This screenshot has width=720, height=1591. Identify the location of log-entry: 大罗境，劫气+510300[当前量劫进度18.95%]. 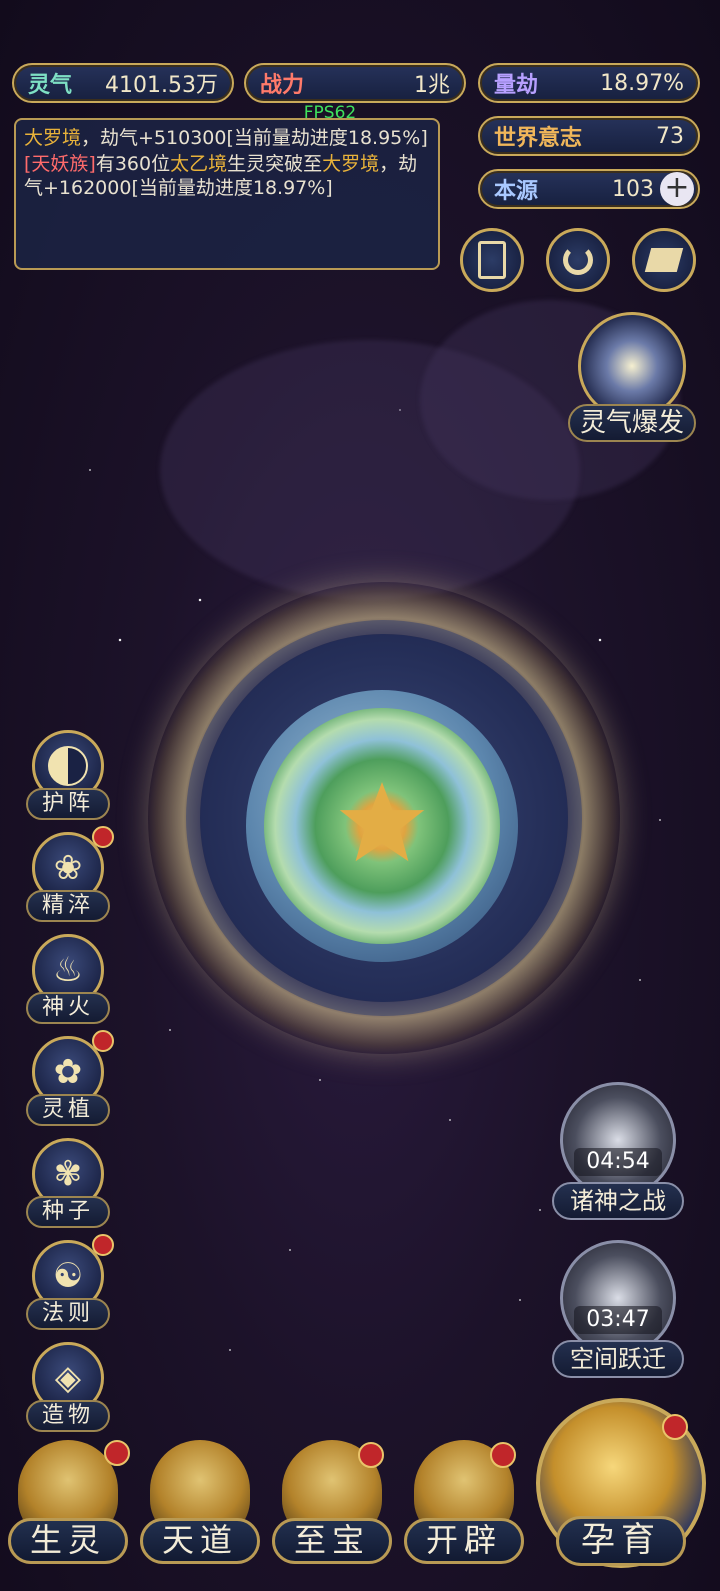
(226, 138).